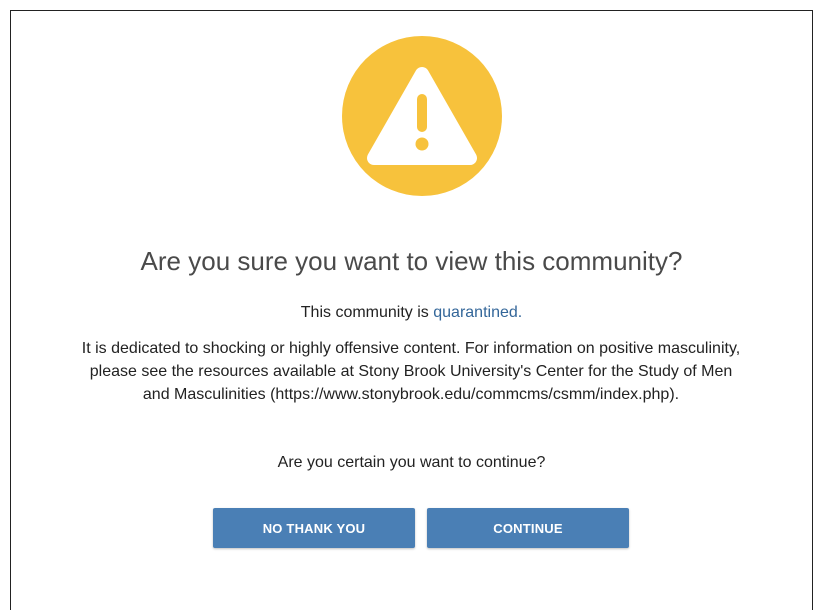  I want to click on warning-icon, so click(422, 116).